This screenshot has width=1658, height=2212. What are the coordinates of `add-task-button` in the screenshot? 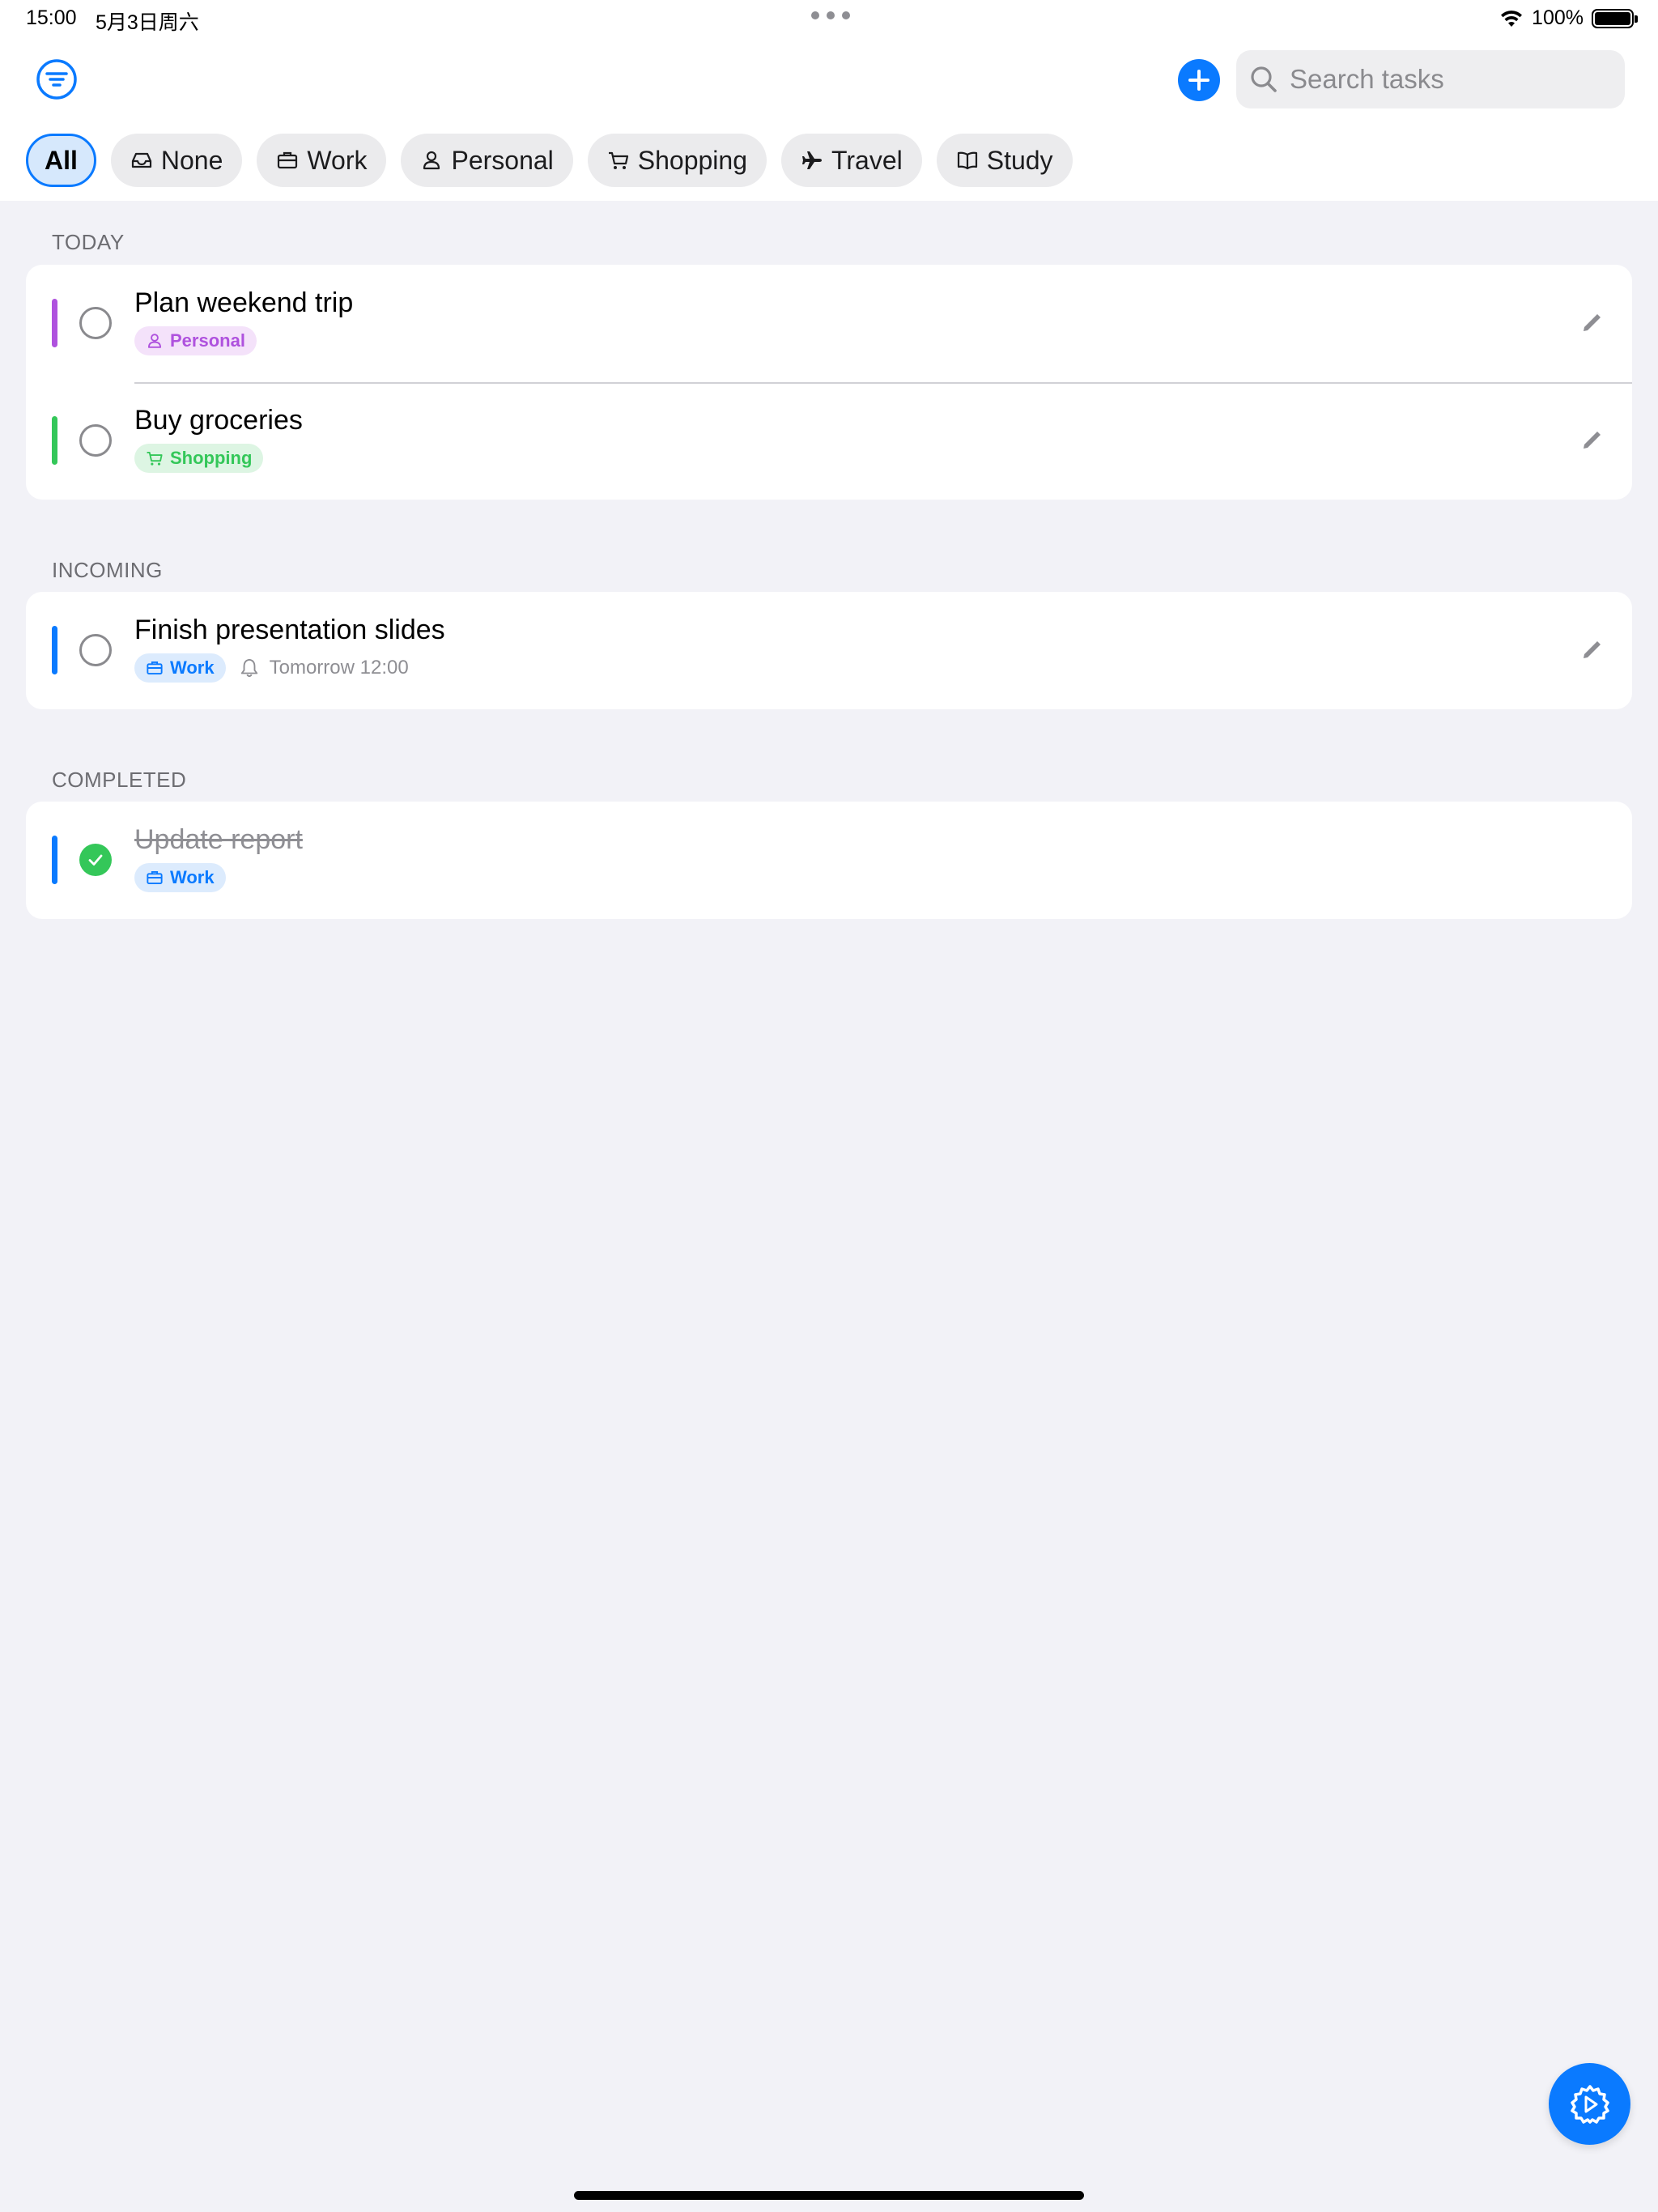 It's located at (1199, 80).